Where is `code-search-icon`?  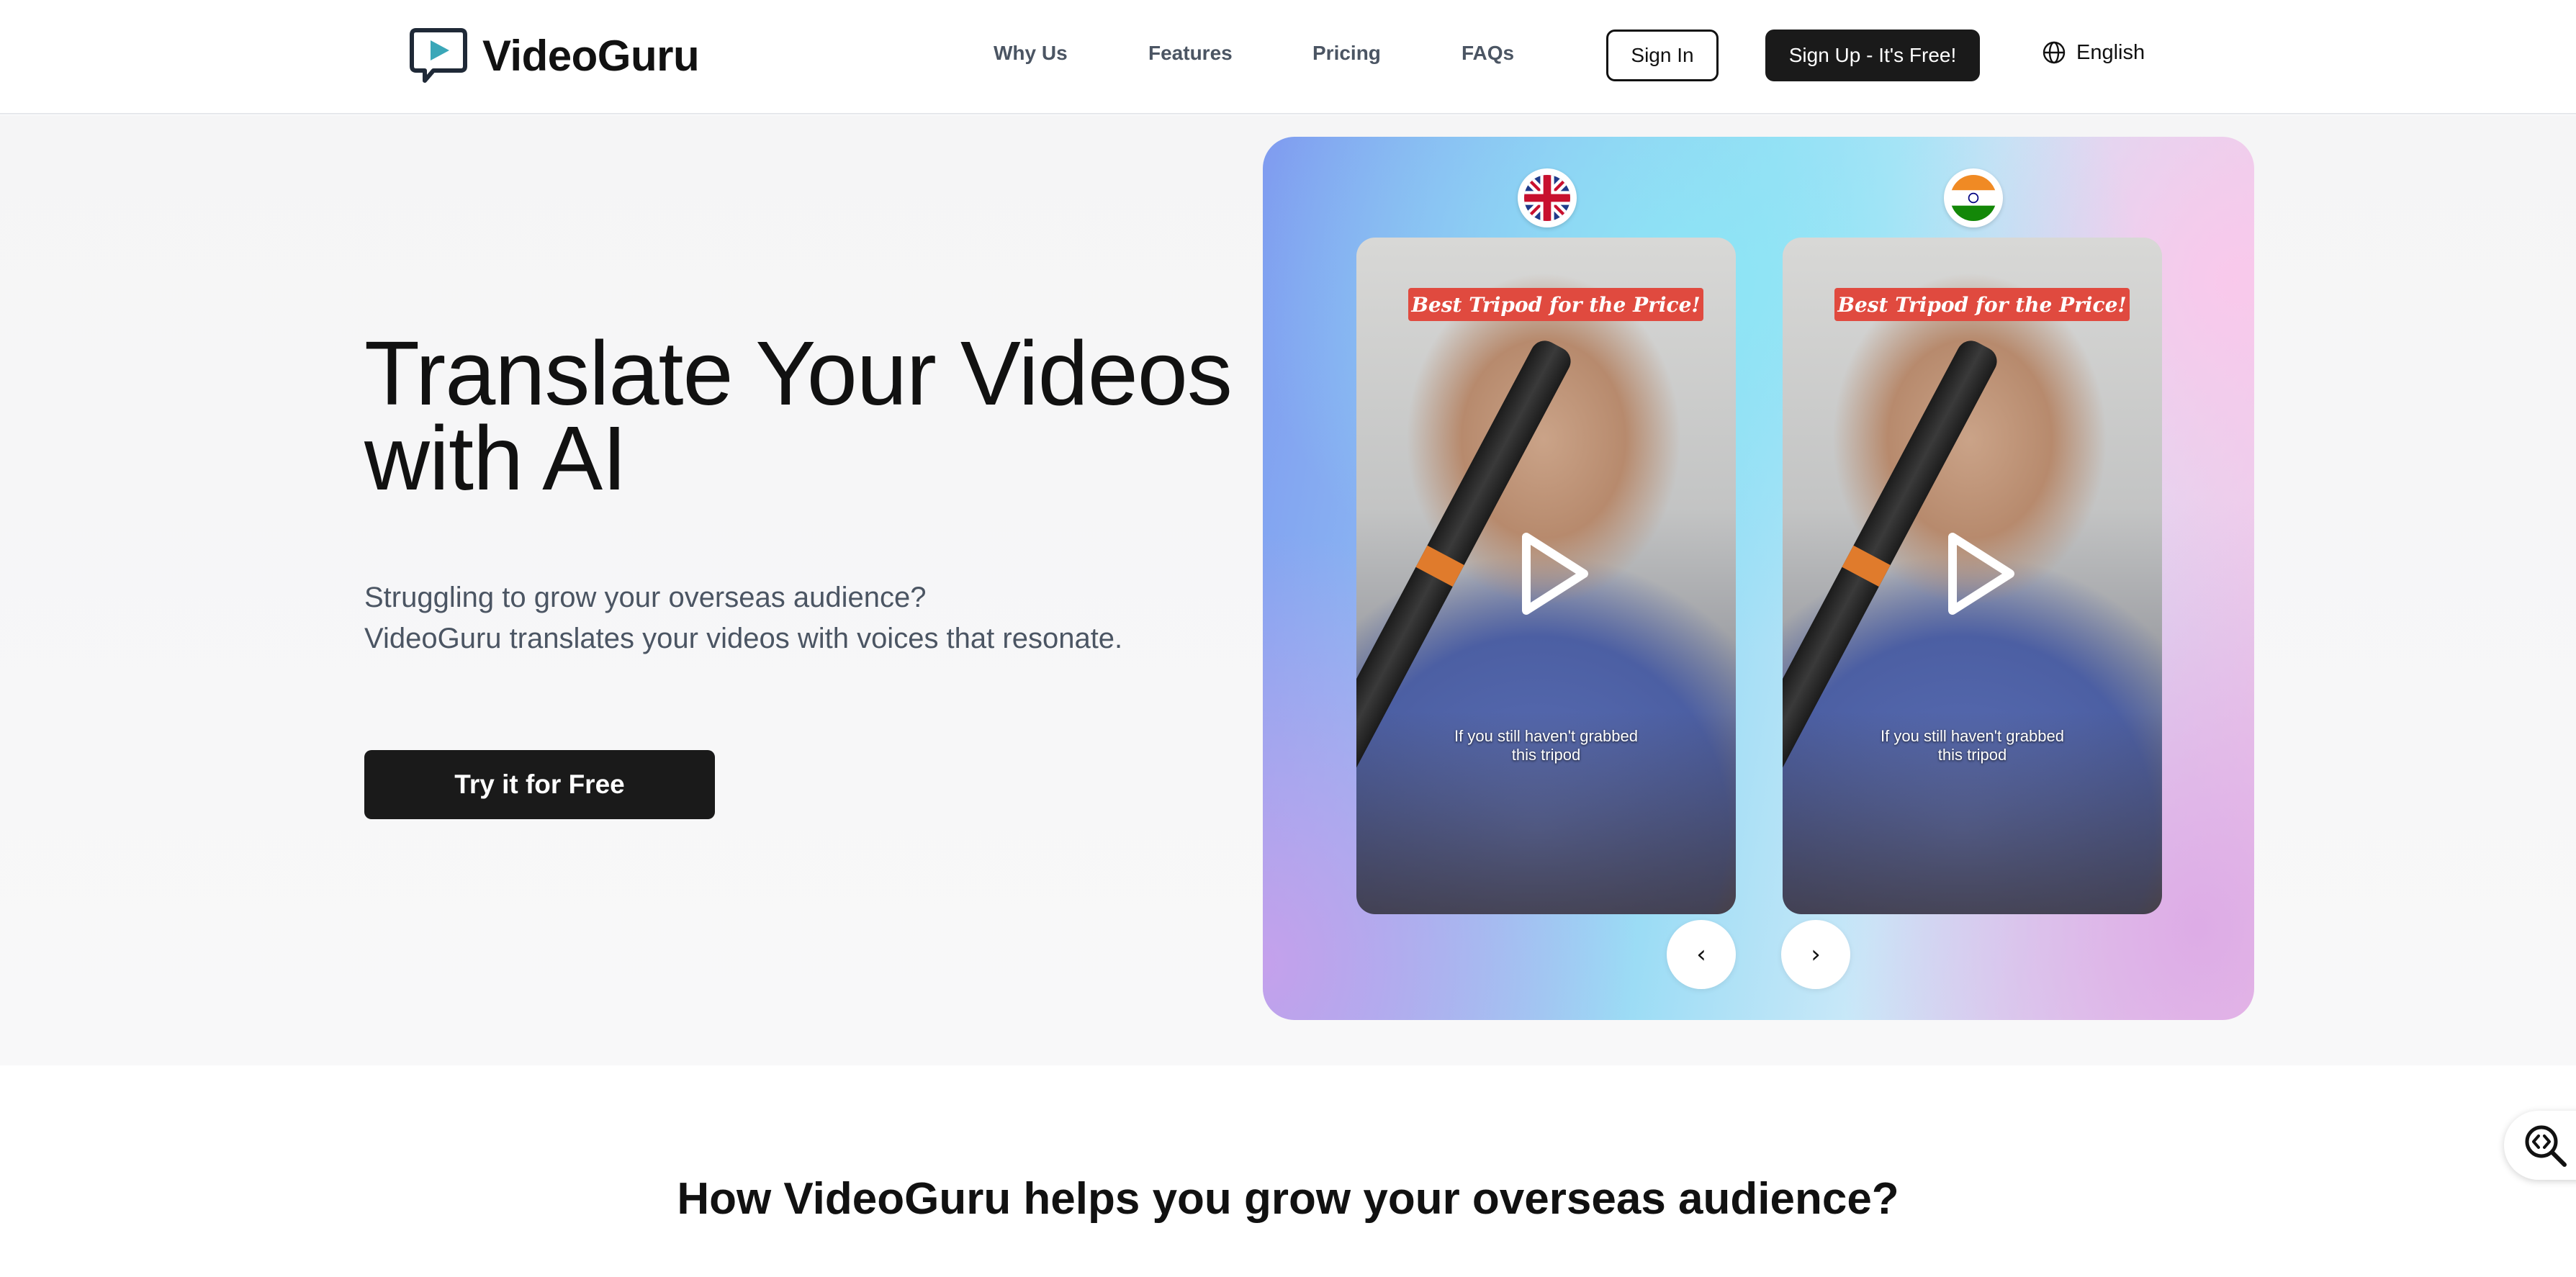
code-search-icon is located at coordinates (2546, 1146).